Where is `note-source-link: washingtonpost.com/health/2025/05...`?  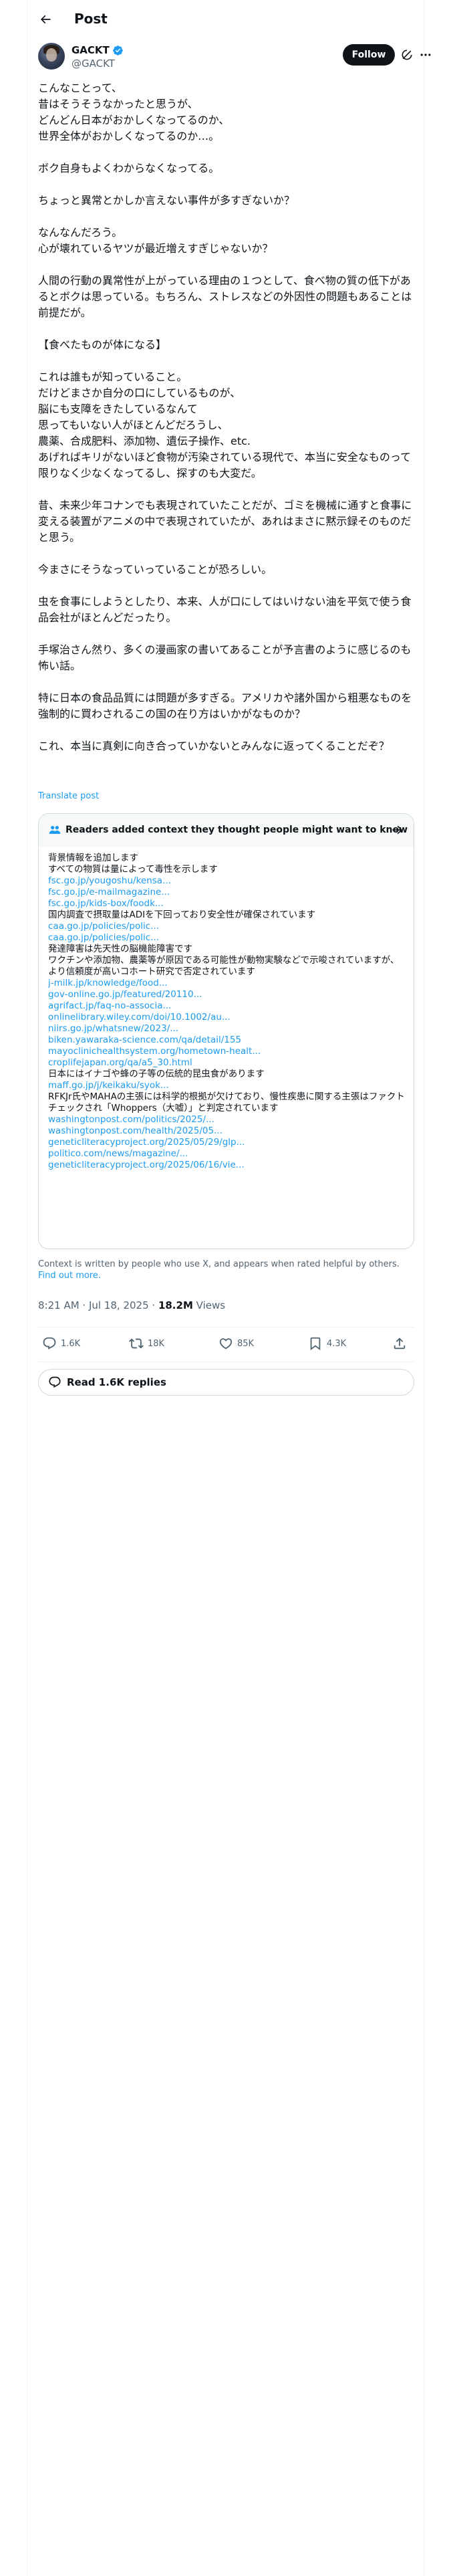
note-source-link: washingtonpost.com/health/2025/05... is located at coordinates (227, 1131).